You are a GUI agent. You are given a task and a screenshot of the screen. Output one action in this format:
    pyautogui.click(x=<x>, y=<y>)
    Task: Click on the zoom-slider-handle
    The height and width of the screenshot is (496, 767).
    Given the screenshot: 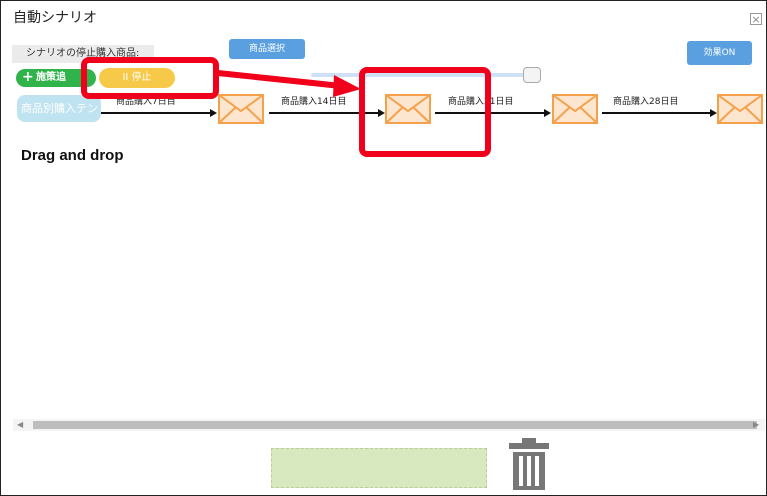 What is the action you would take?
    pyautogui.click(x=532, y=75)
    